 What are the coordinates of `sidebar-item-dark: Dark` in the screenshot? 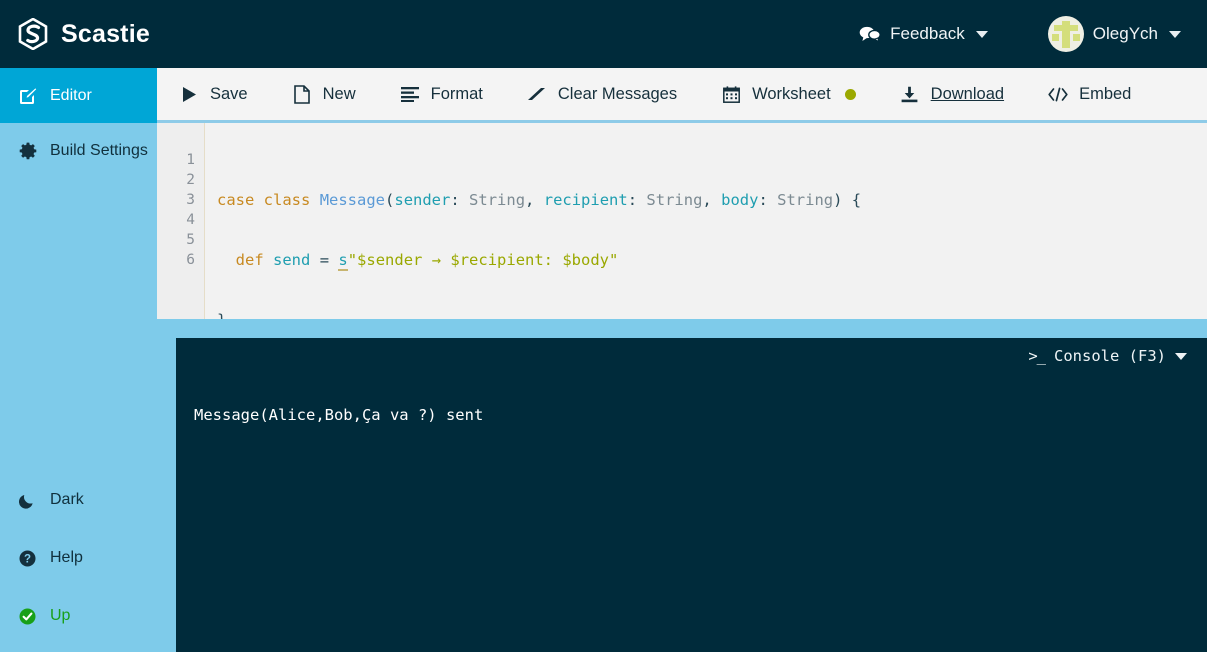 It's located at (78, 500).